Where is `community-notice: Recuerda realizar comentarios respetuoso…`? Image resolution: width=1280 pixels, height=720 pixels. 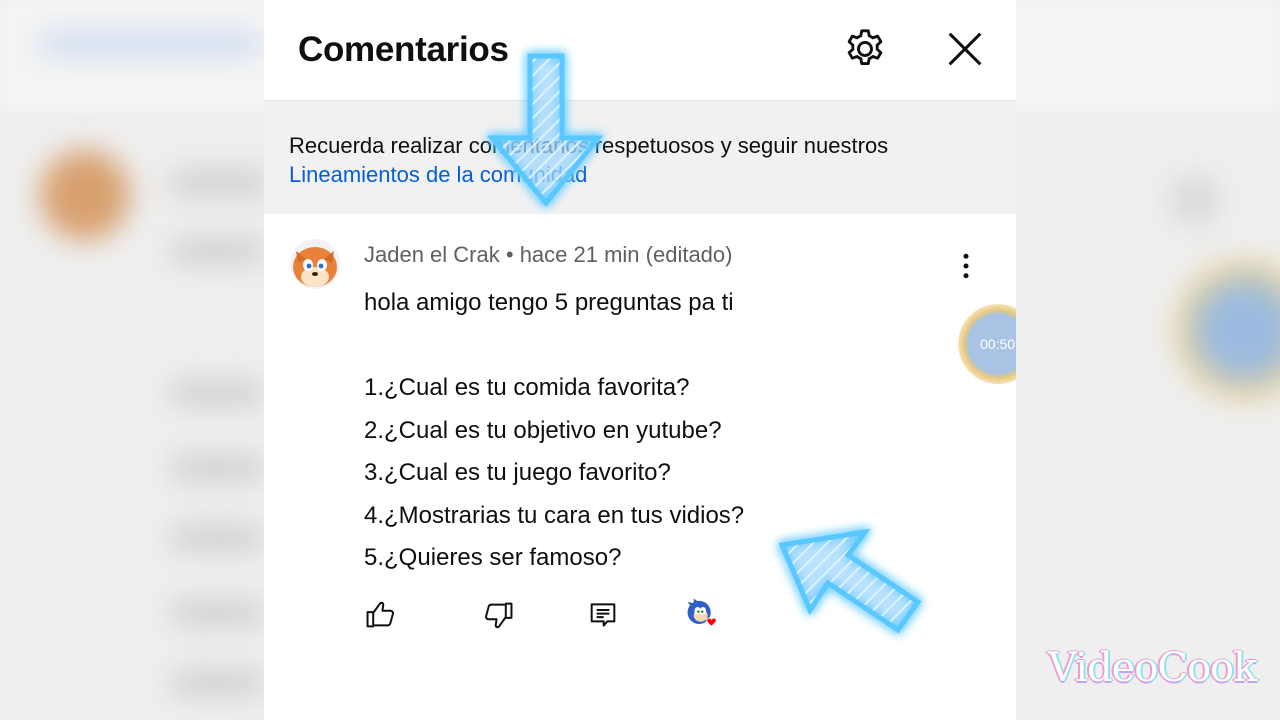 community-notice: Recuerda realizar comentarios respetuoso… is located at coordinates (640, 157).